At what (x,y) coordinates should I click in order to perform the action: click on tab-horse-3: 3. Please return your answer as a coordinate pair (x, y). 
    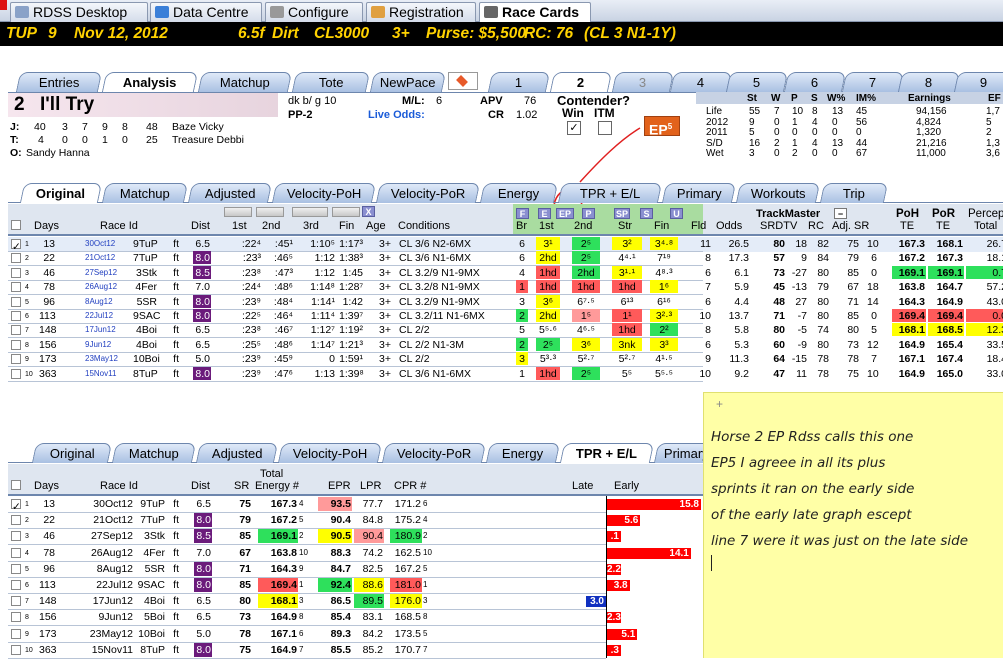
    Looking at the image, I should click on (643, 82).